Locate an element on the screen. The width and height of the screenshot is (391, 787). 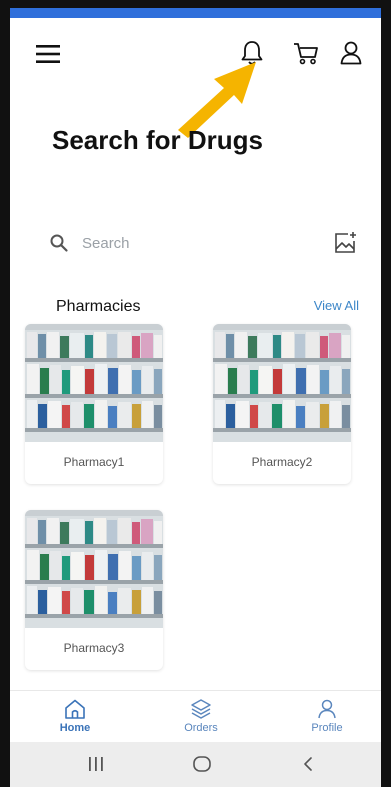
nav-home-label: Home is located at coordinates (75, 728).